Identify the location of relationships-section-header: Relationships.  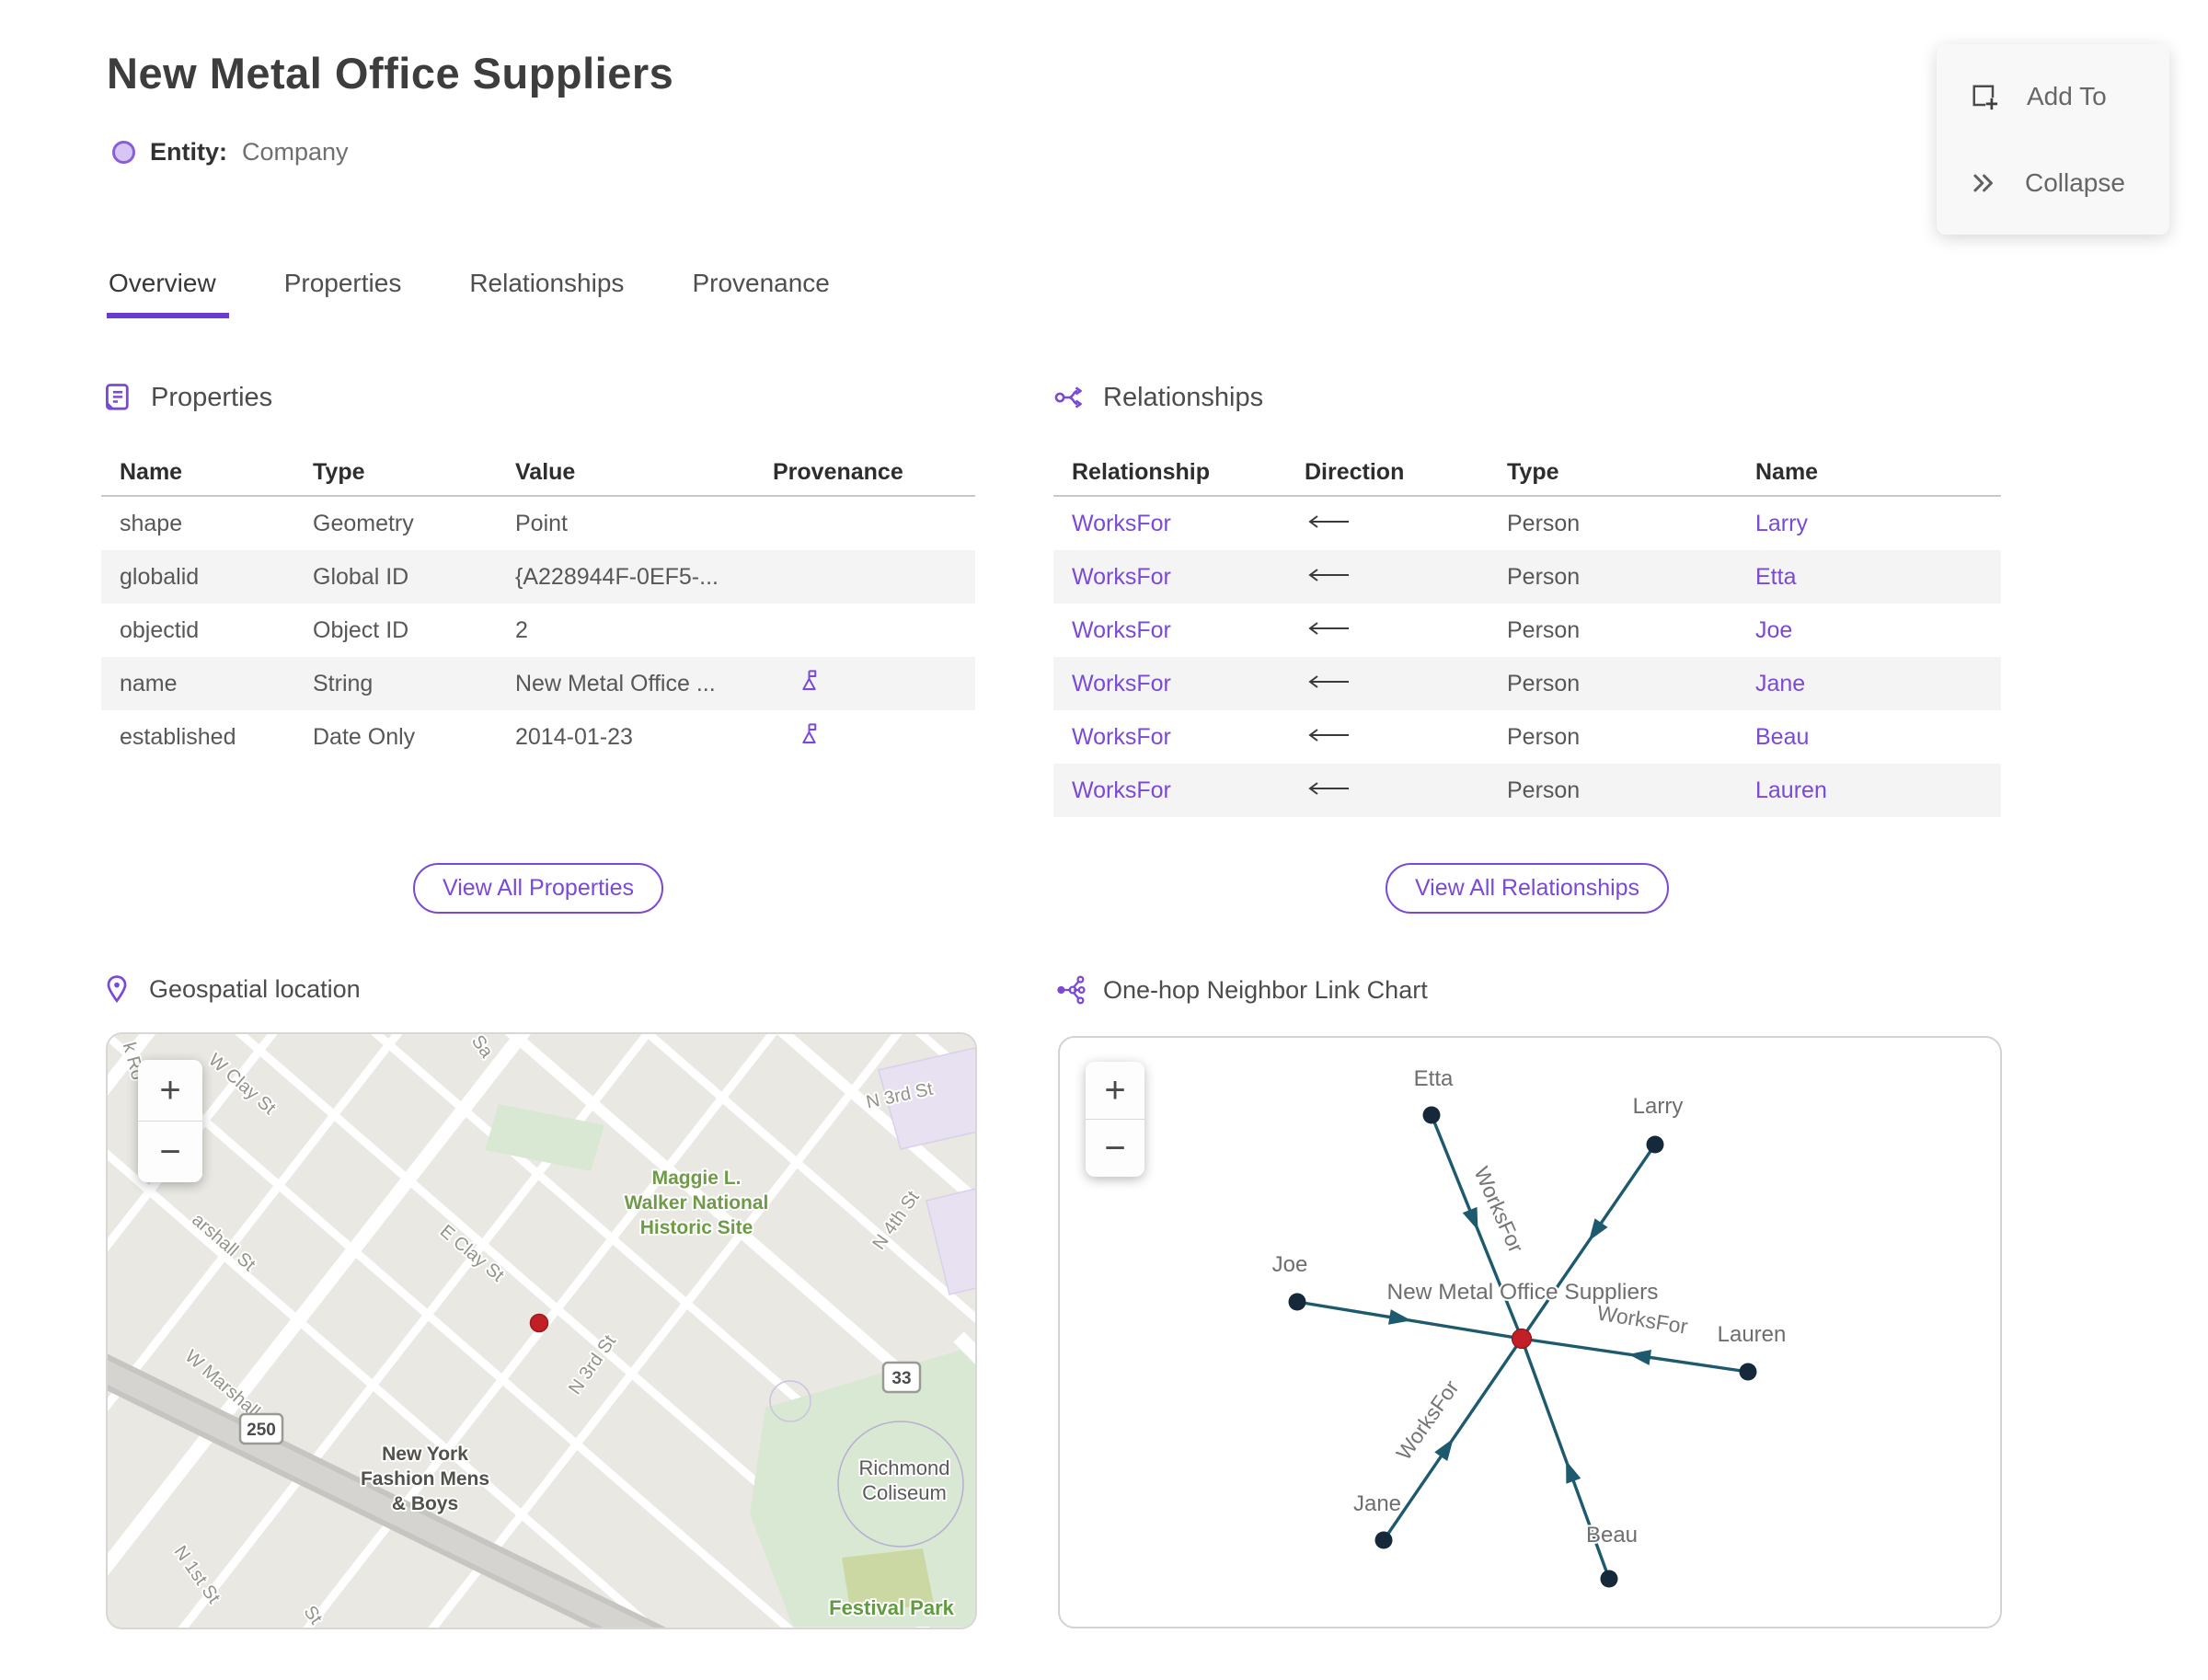
(1158, 397).